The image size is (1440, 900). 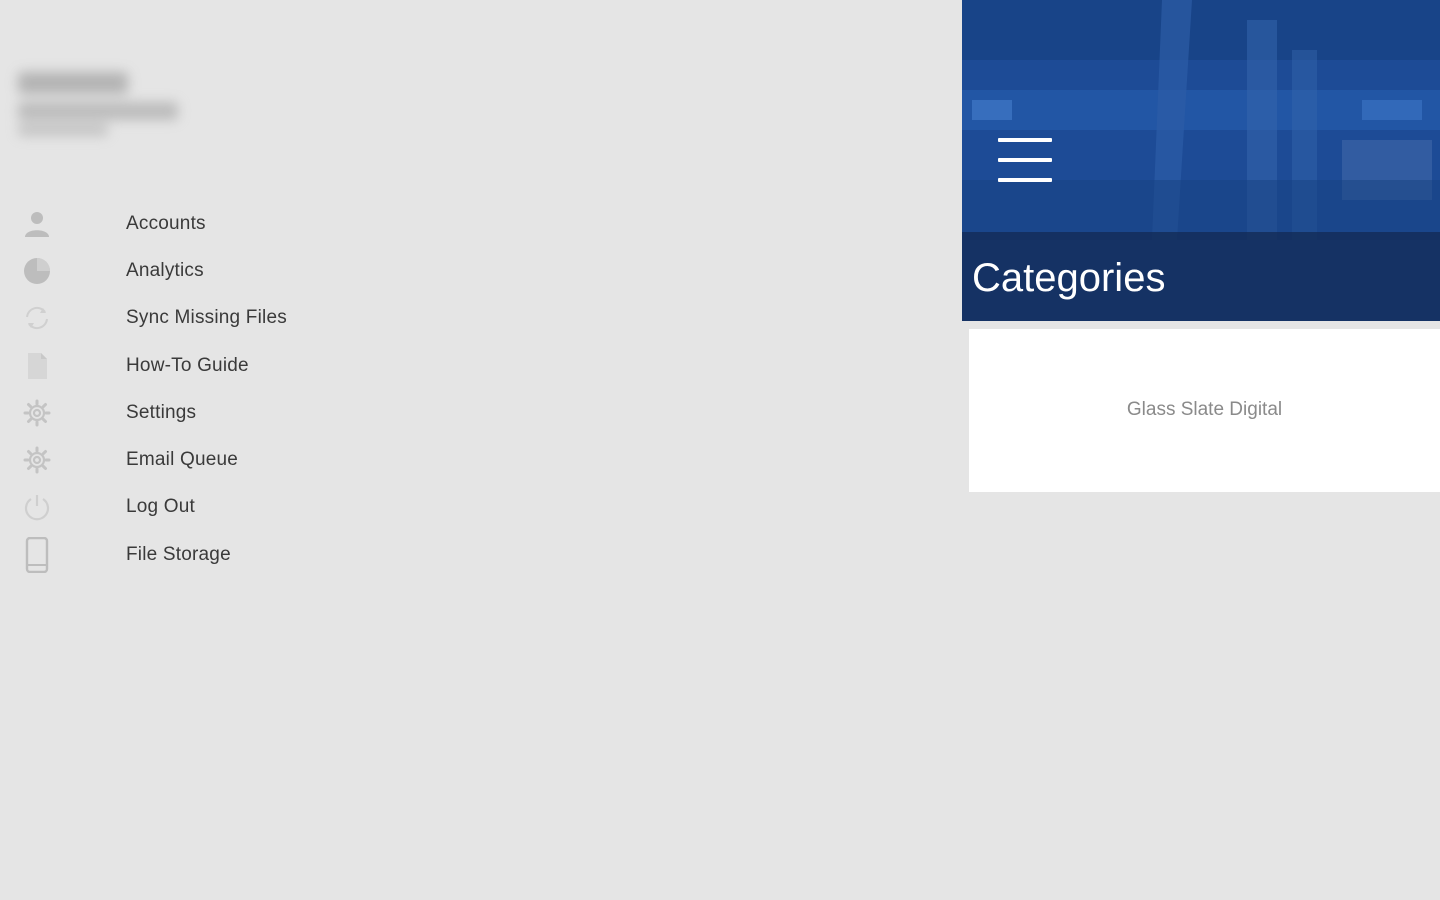 I want to click on menu-item-sync-missing-files: Sync Missing Files, so click(x=210, y=318).